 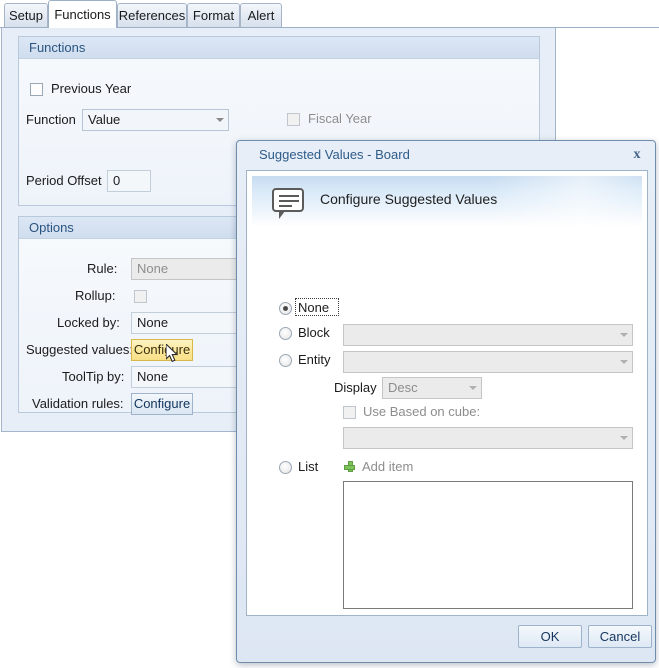 What do you see at coordinates (314, 359) in the screenshot?
I see `radio-entity-label: Entity` at bounding box center [314, 359].